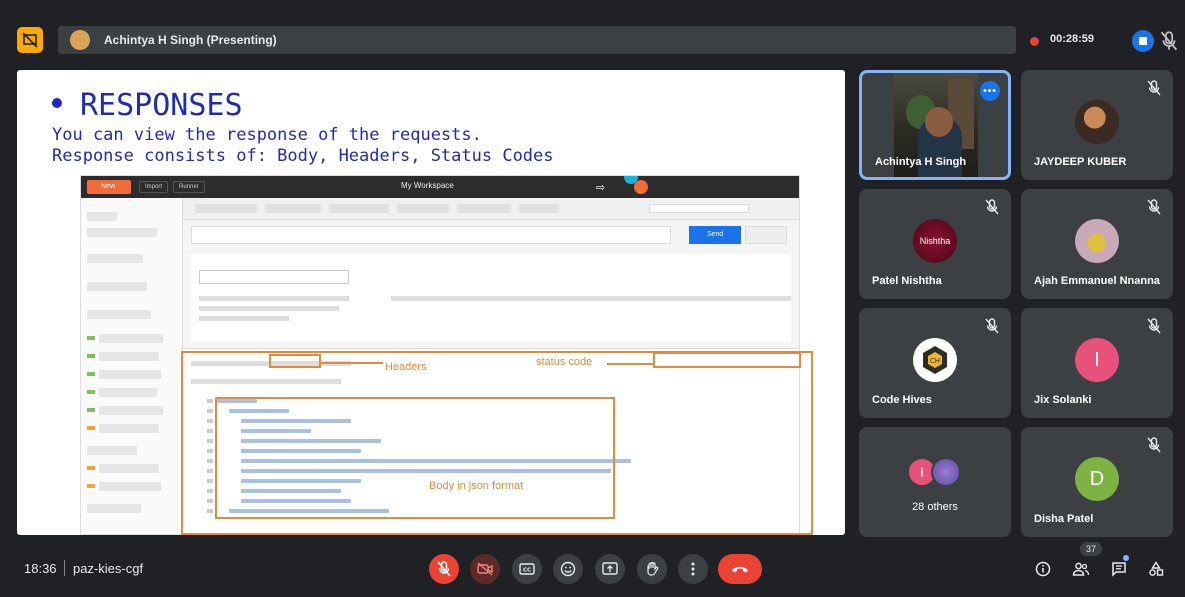 The height and width of the screenshot is (597, 1185). What do you see at coordinates (147, 105) in the screenshot?
I see `slide-title: RESPONSES` at bounding box center [147, 105].